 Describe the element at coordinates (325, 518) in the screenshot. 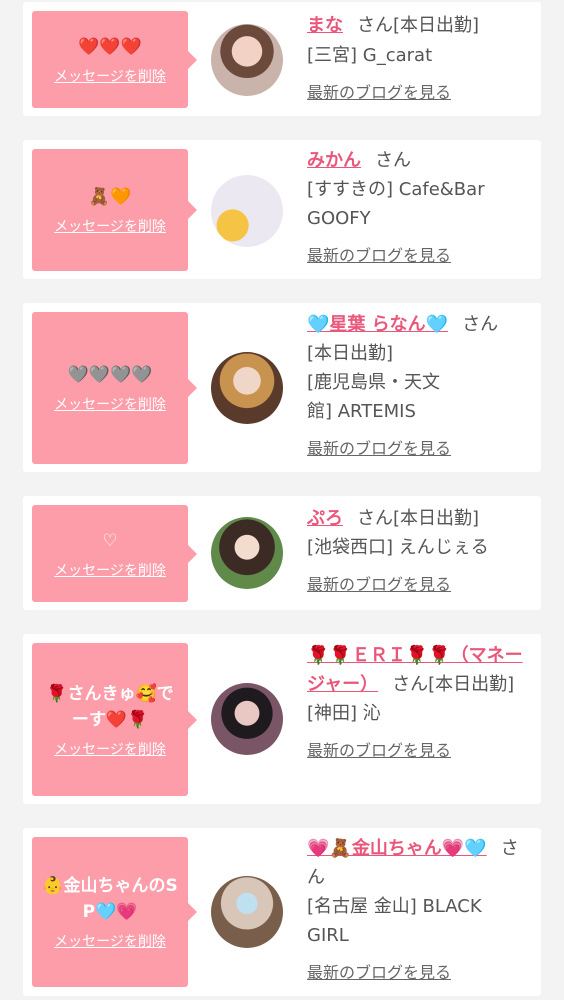

I see `cast-name-link: ぷろ` at that location.